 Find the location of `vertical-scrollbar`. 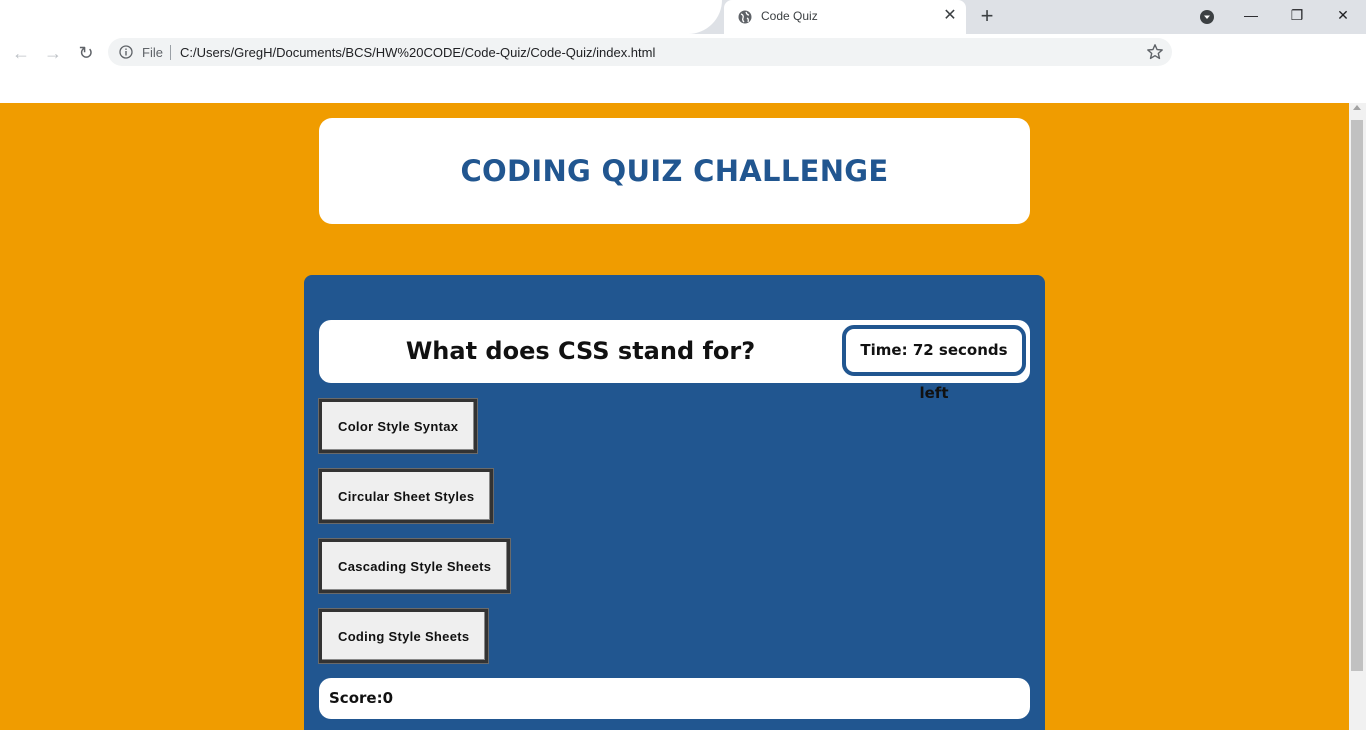

vertical-scrollbar is located at coordinates (1357, 416).